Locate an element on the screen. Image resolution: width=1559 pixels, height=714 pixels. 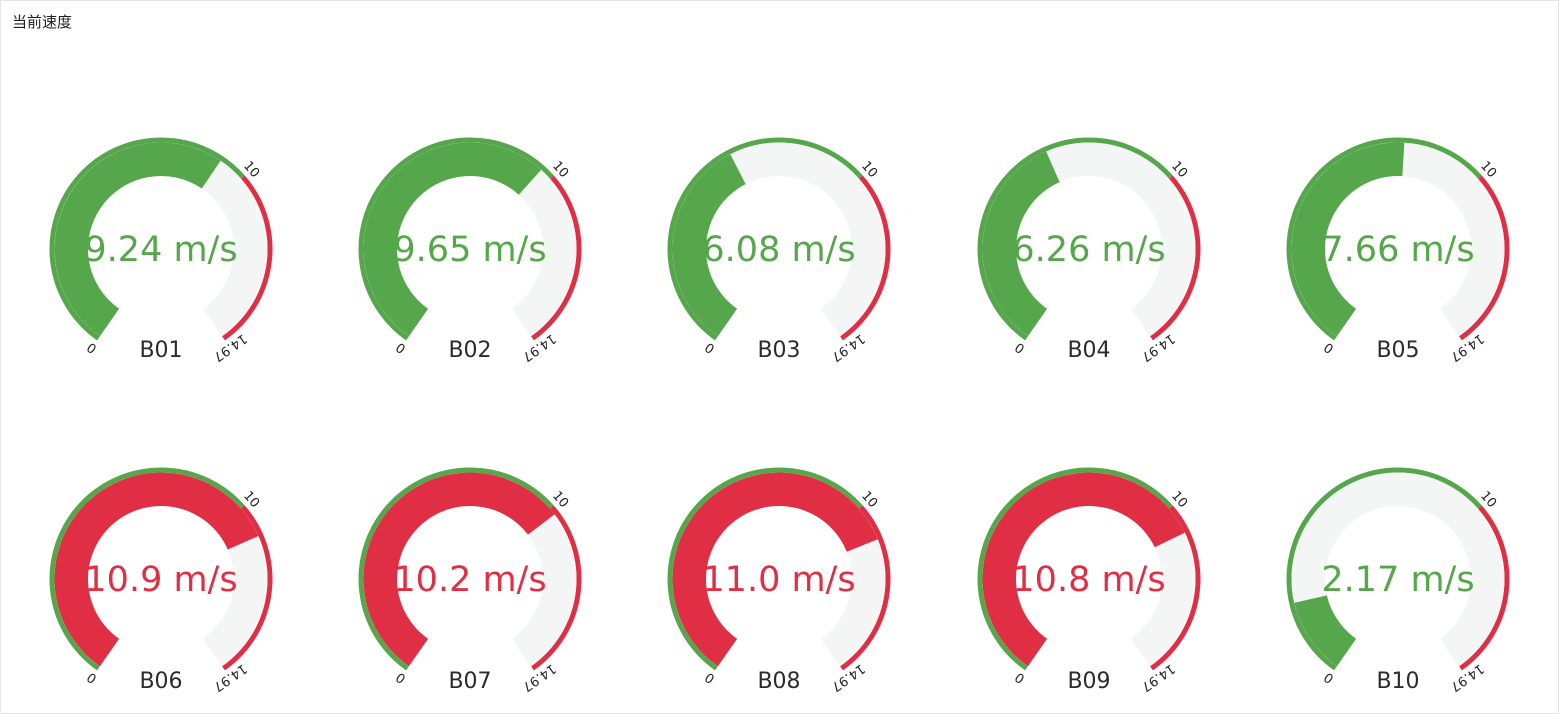
gauge-b07: 01014.9710.2 m/sB07 is located at coordinates (470, 580).